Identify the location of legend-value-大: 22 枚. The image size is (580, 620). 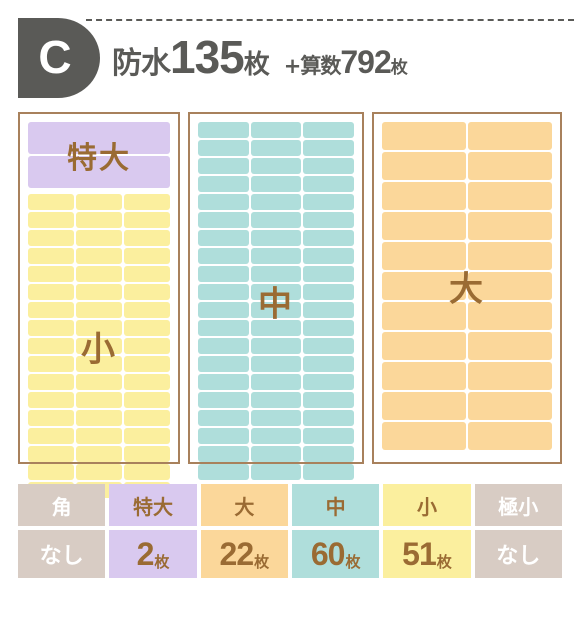
(244, 554).